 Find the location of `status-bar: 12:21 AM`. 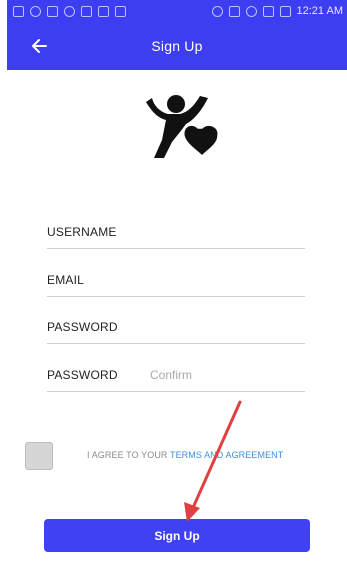

status-bar: 12:21 AM is located at coordinates (177, 11).